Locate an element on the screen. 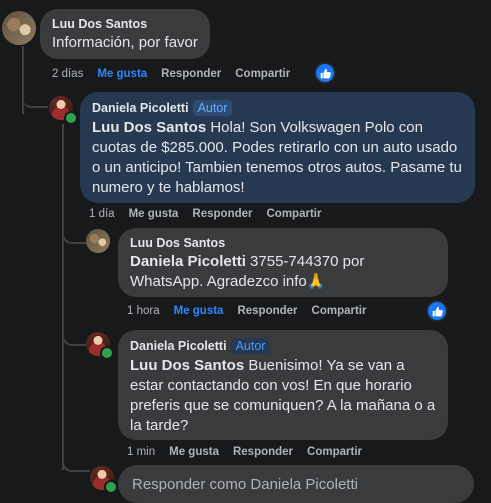  comment-time: 1 día is located at coordinates (102, 214).